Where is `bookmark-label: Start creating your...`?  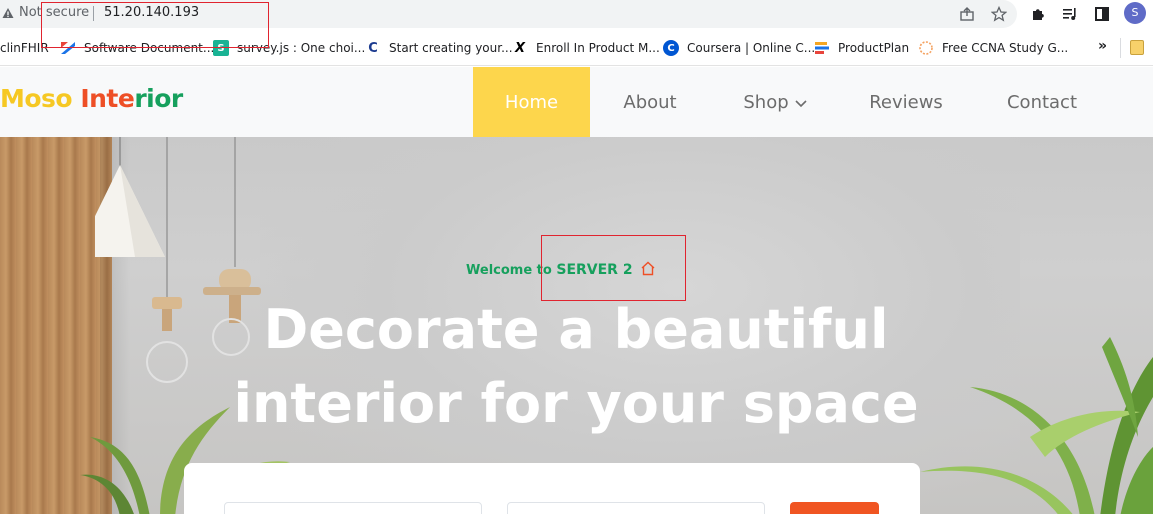 bookmark-label: Start creating your... is located at coordinates (451, 48).